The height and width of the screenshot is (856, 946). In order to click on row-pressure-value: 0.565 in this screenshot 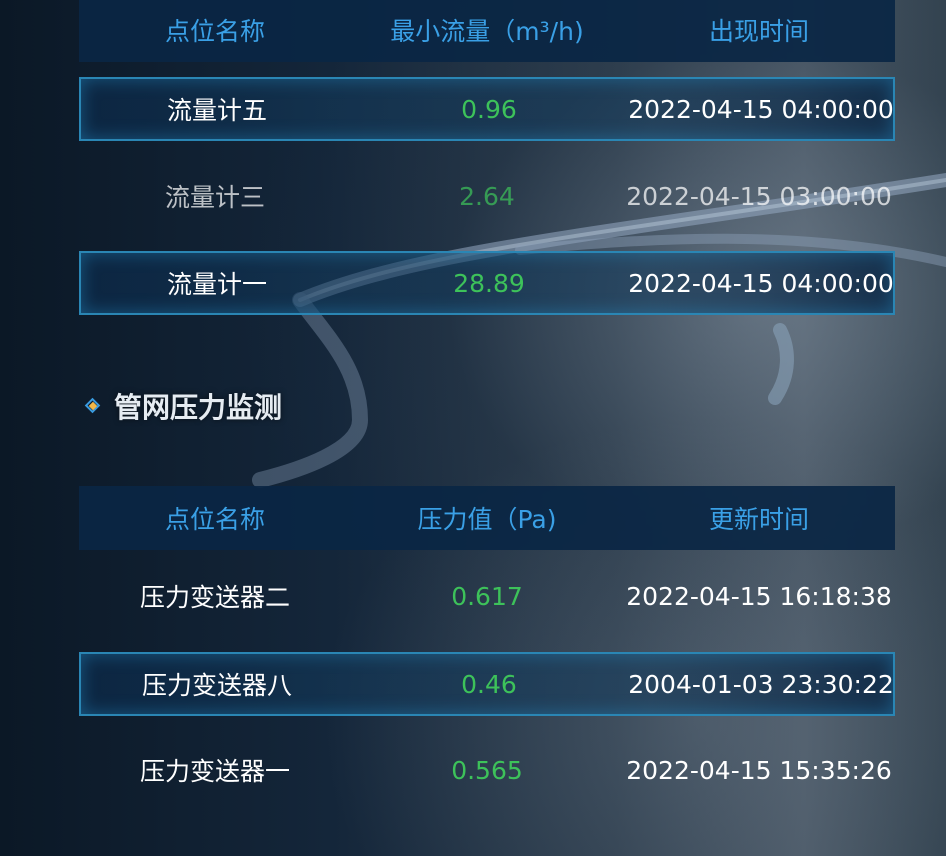, I will do `click(487, 770)`.